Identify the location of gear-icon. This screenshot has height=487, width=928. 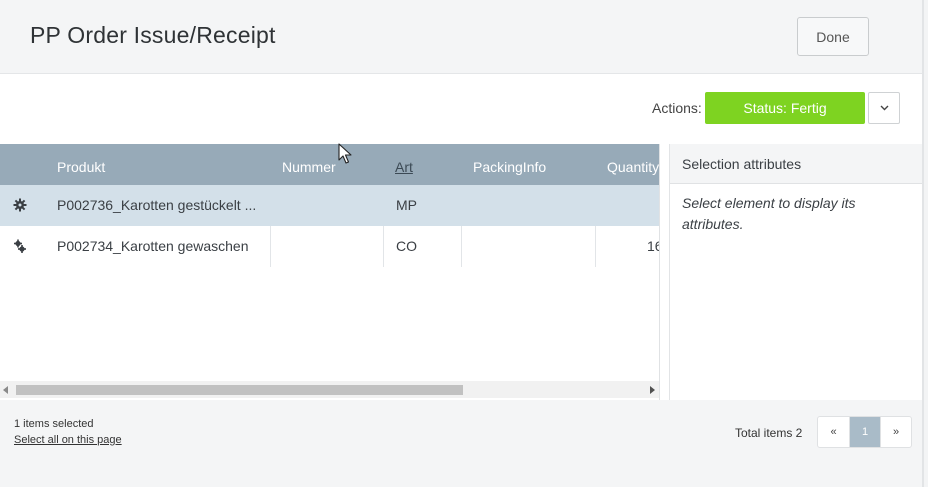
(20, 205).